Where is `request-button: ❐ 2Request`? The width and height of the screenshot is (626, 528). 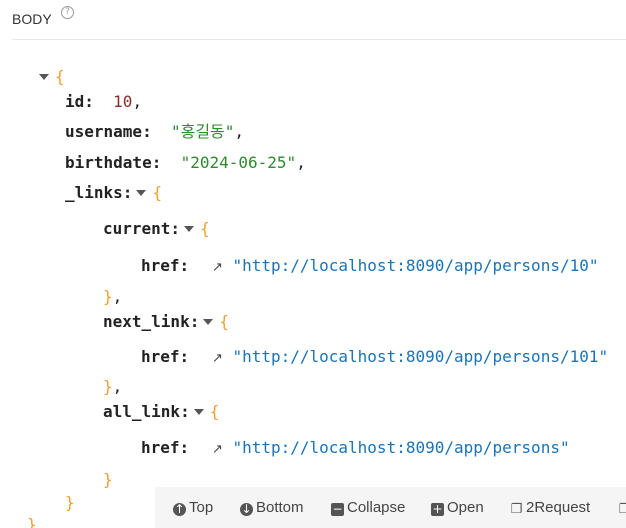 request-button: ❐ 2Request is located at coordinates (550, 508).